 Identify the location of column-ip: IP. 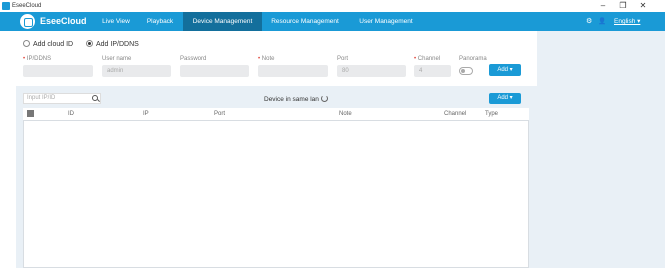
(146, 114).